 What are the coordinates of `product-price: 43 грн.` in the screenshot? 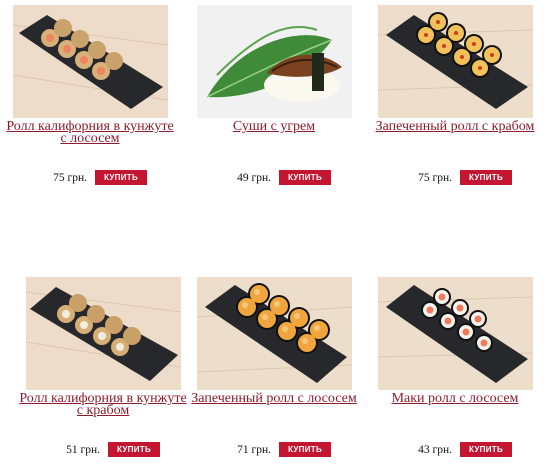 It's located at (435, 450).